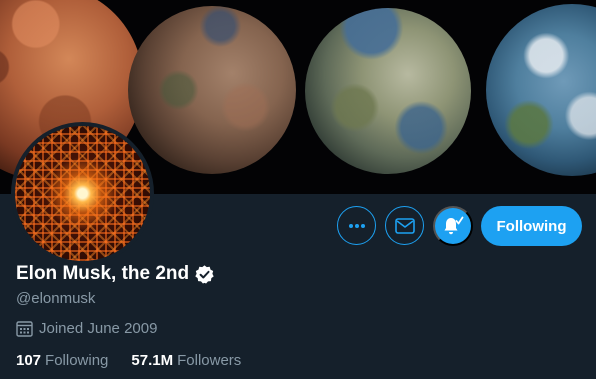  I want to click on notifications-button, so click(453, 226).